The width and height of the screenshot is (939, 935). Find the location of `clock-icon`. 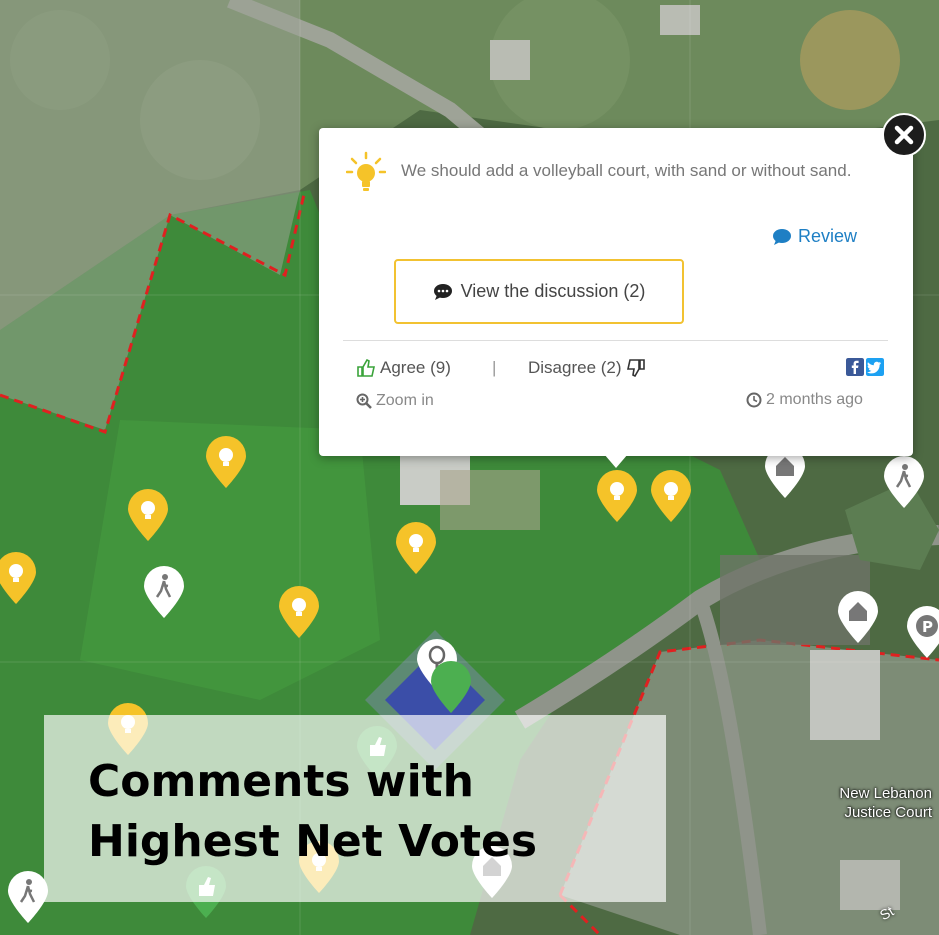

clock-icon is located at coordinates (754, 400).